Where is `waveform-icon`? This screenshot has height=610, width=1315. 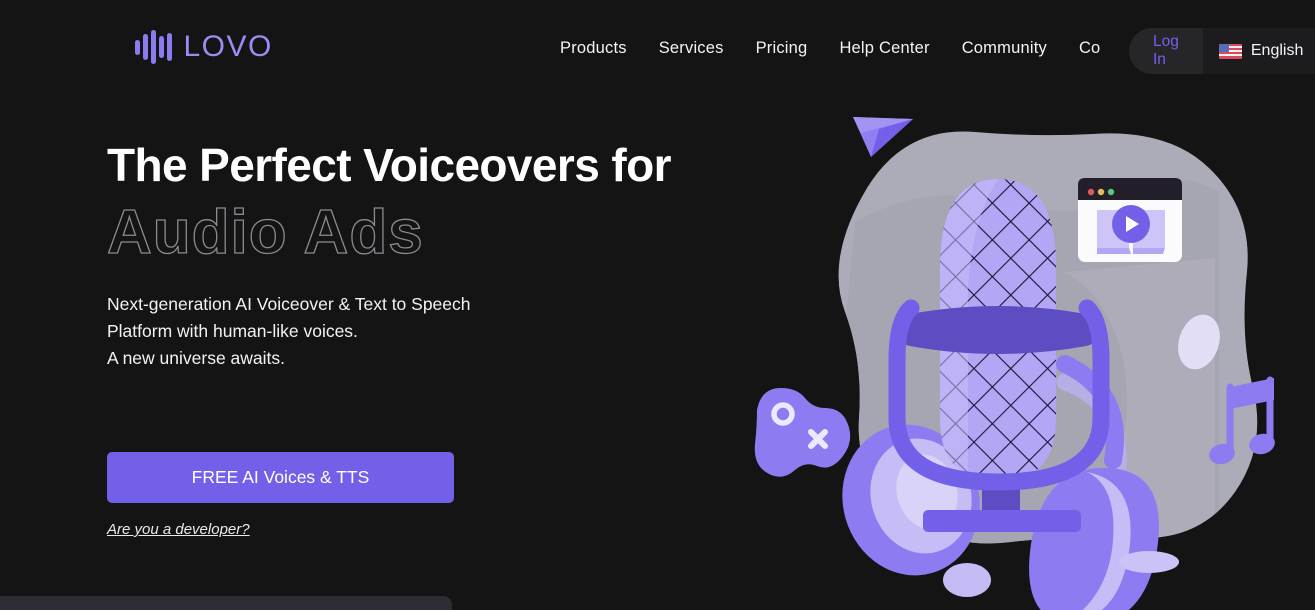
waveform-icon is located at coordinates (153, 47).